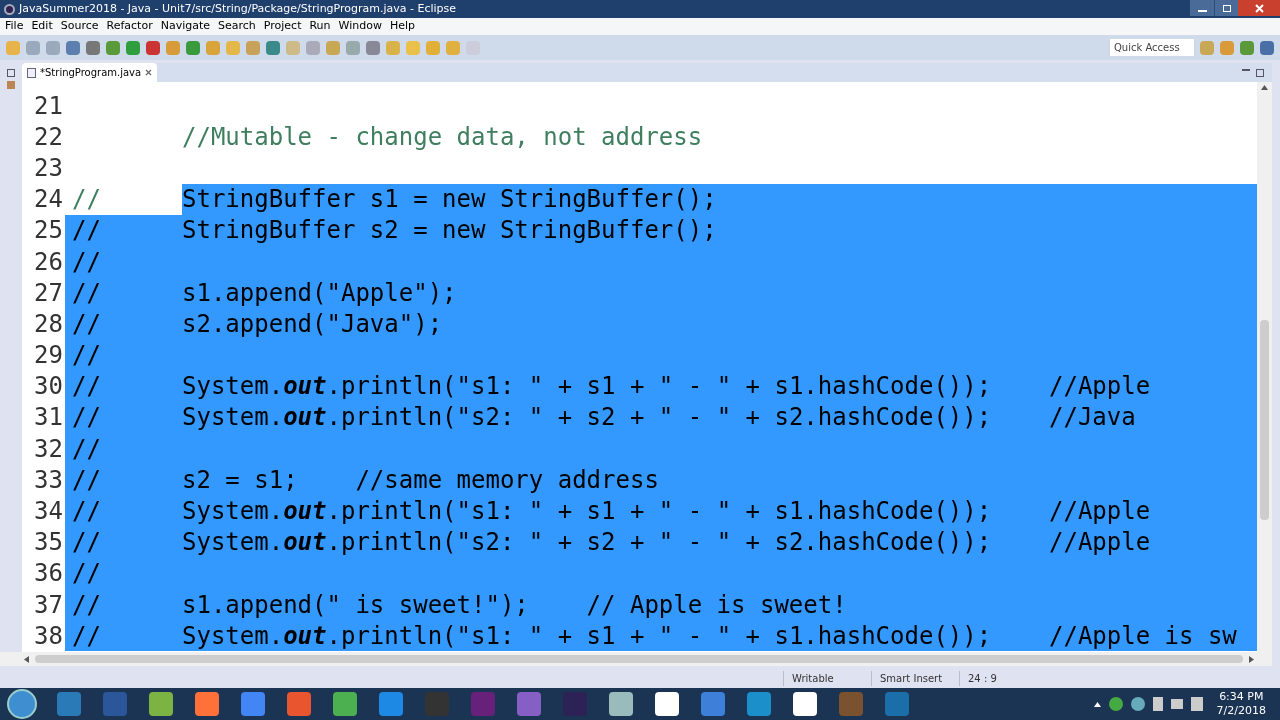 This screenshot has height=720, width=1280. What do you see at coordinates (1202, 8) in the screenshot?
I see `minimize-button` at bounding box center [1202, 8].